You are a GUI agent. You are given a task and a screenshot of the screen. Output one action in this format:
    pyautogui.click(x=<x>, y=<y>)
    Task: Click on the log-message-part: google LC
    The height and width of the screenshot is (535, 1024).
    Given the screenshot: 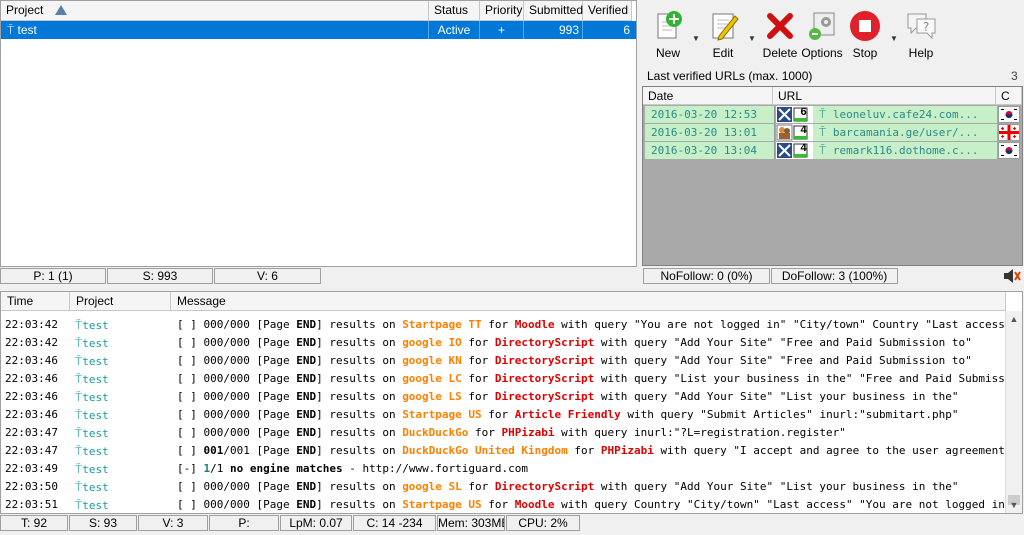 What is the action you would take?
    pyautogui.click(x=432, y=378)
    